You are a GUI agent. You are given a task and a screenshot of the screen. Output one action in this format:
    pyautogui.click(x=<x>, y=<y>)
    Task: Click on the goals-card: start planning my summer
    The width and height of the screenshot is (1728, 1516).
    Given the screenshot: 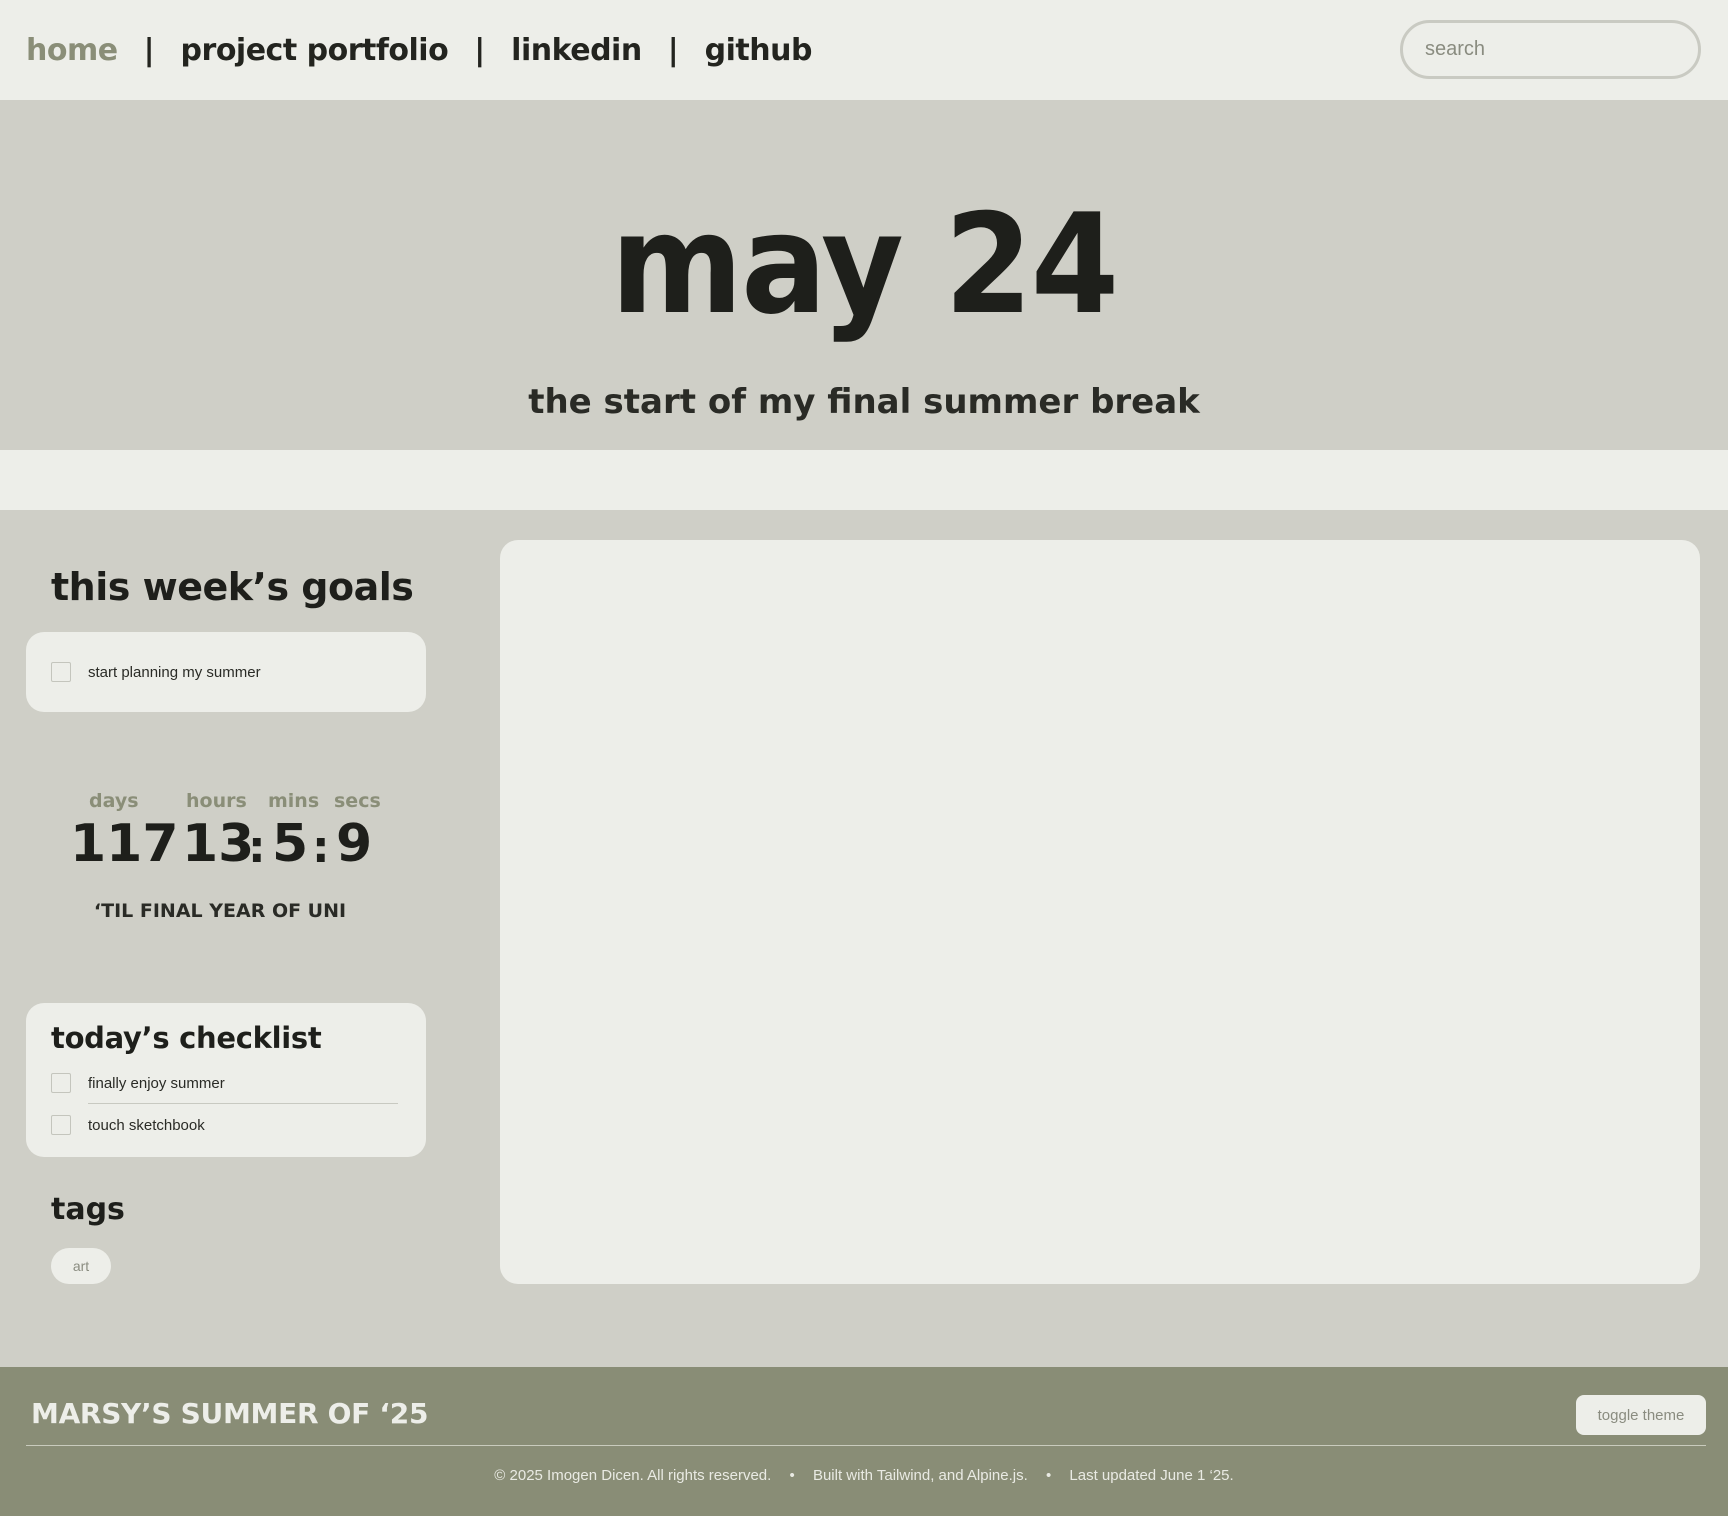 What is the action you would take?
    pyautogui.click(x=226, y=672)
    